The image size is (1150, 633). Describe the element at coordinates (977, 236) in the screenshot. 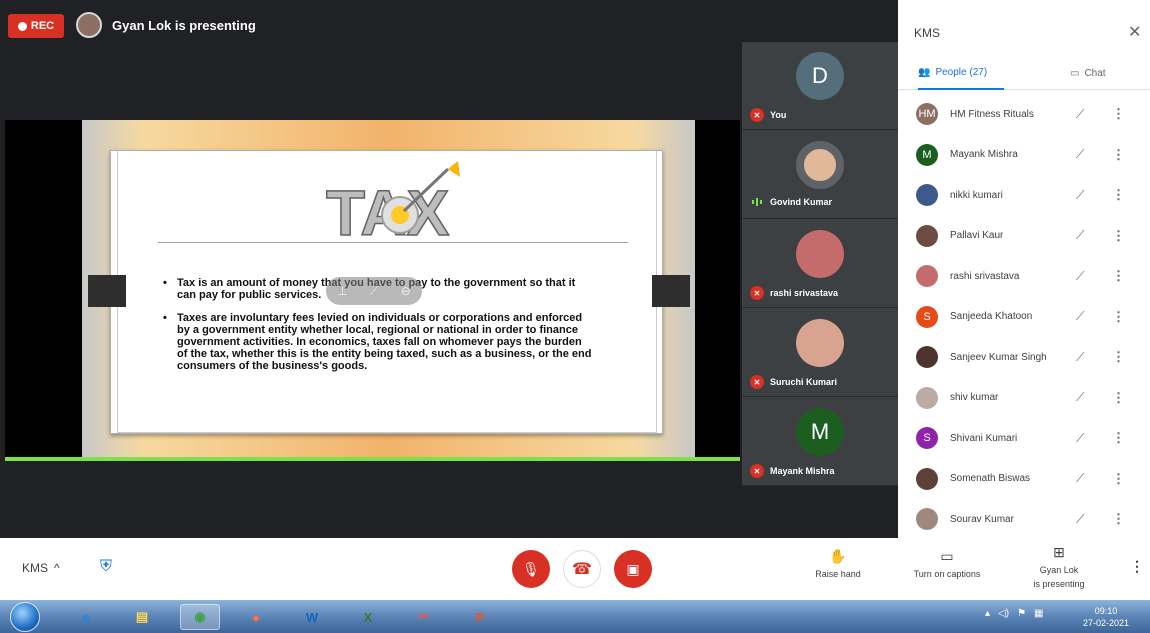

I see `person-name: Pallavi Kaur` at that location.